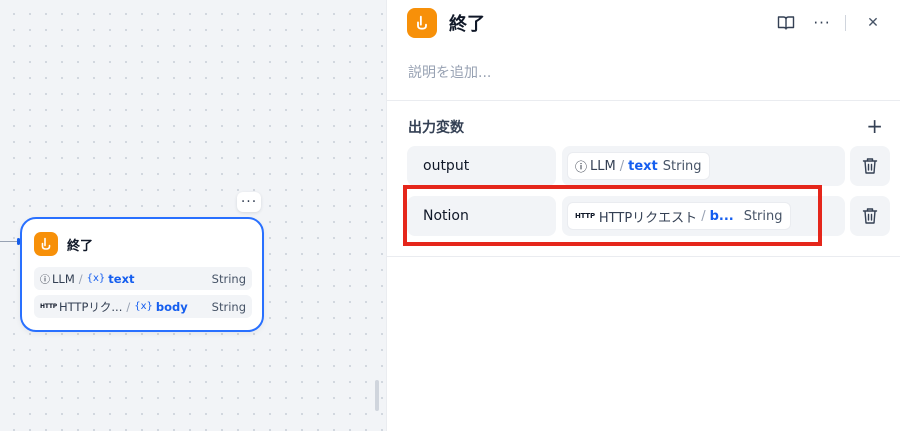 Image resolution: width=900 pixels, height=431 pixels. I want to click on panel-title: 終了, so click(467, 23).